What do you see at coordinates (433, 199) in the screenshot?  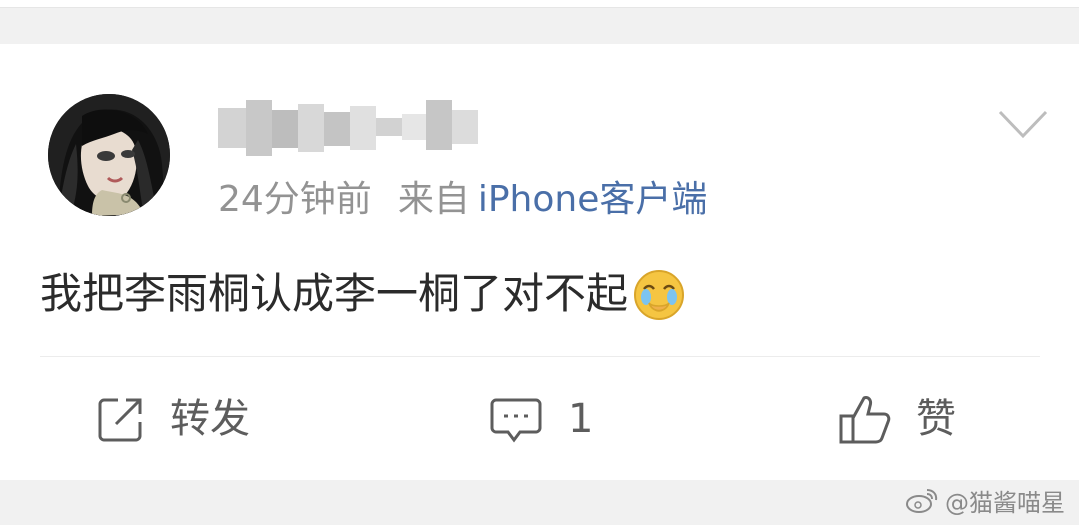 I see `source-prefix: 来自` at bounding box center [433, 199].